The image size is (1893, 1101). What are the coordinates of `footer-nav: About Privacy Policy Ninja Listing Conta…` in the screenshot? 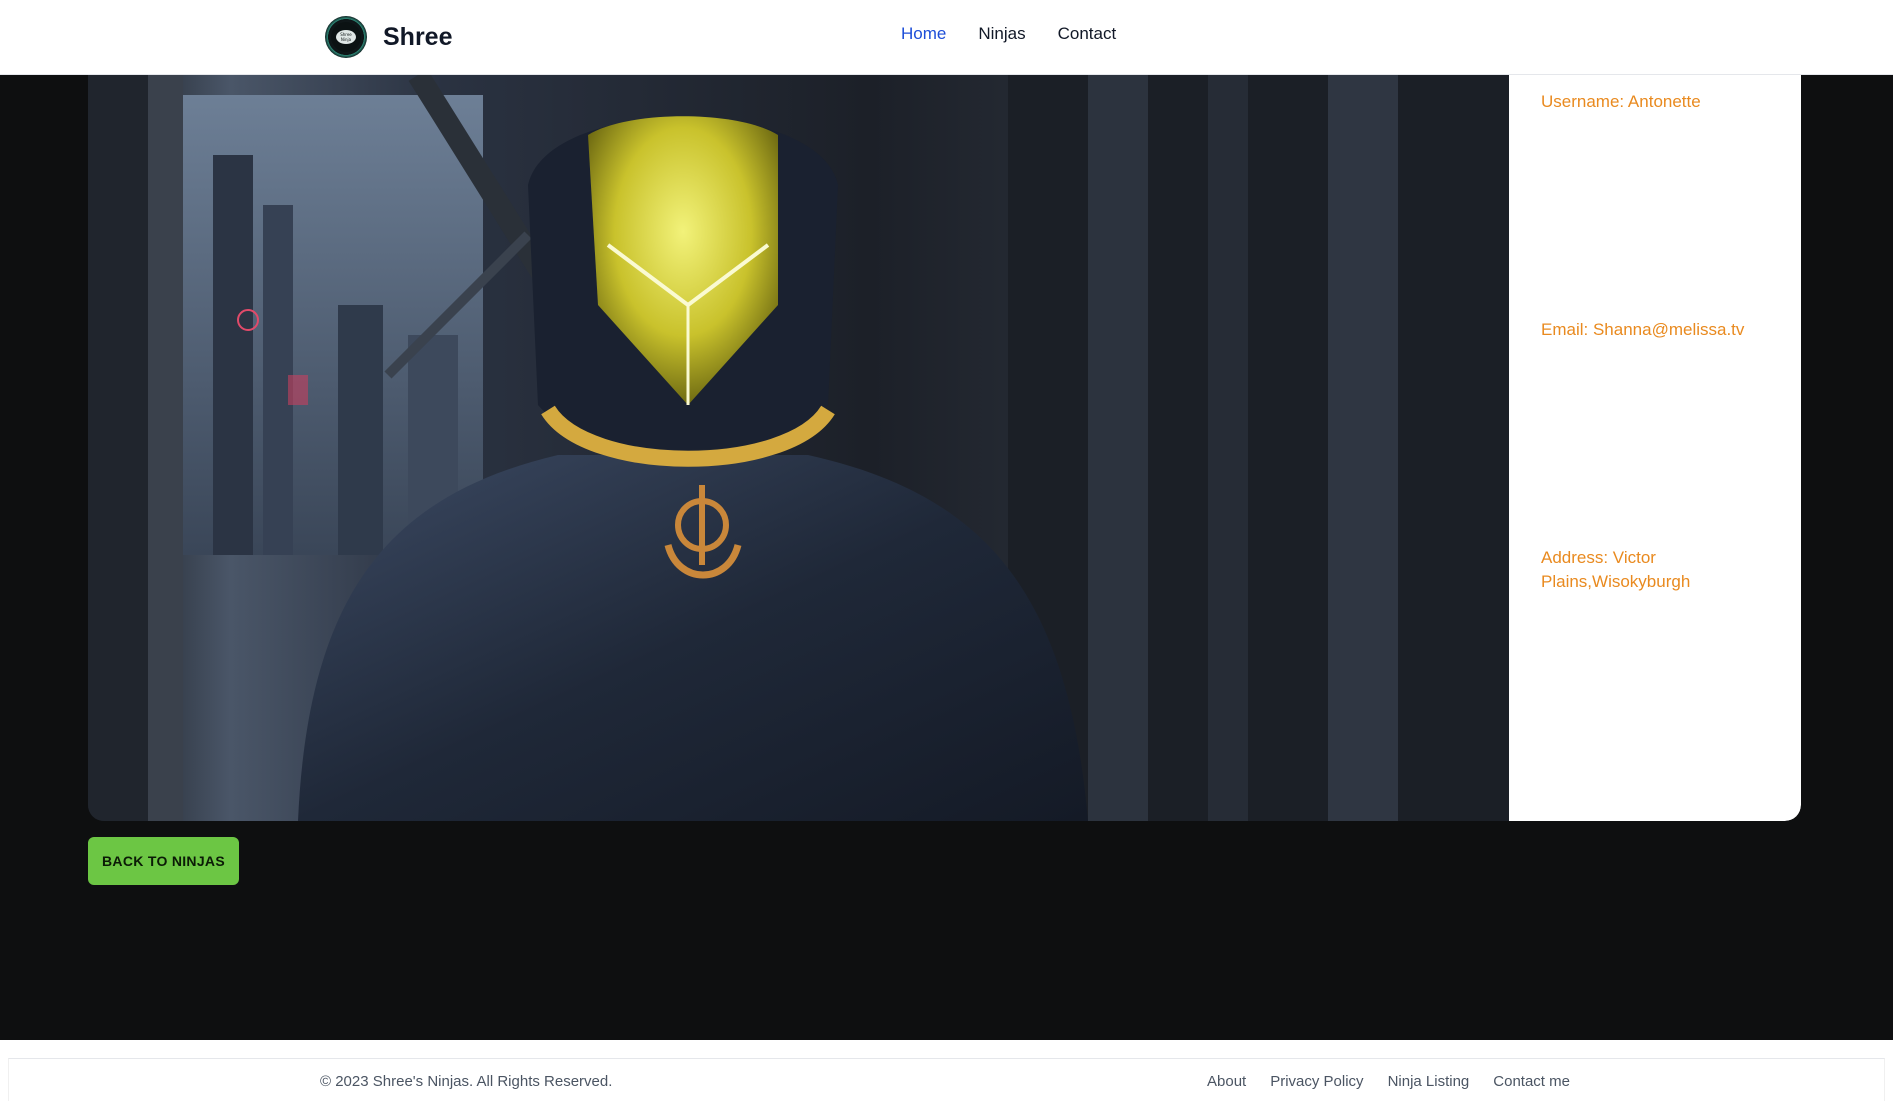 It's located at (1388, 1081).